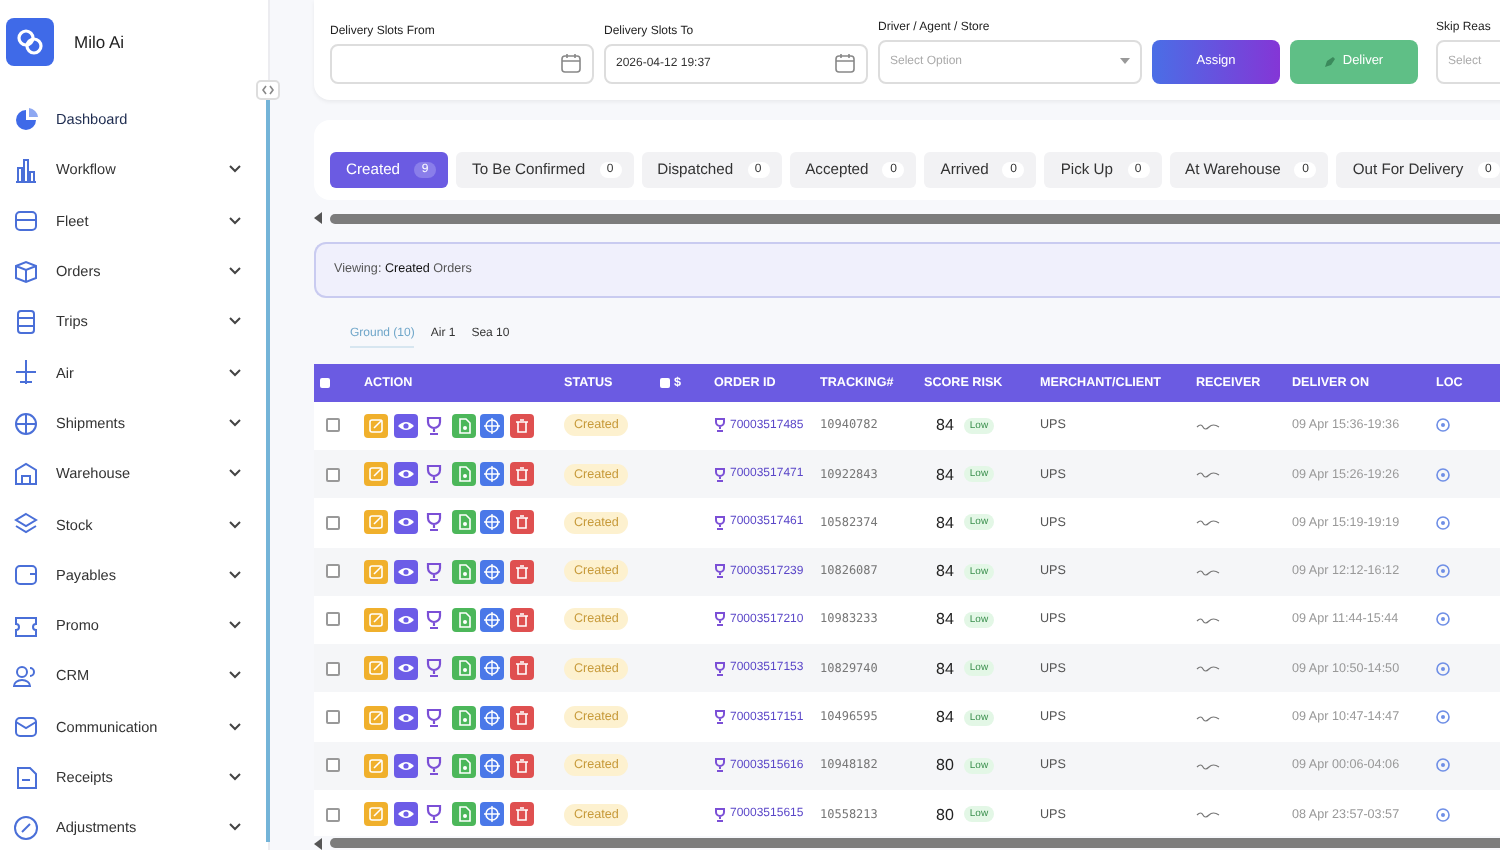 The image size is (1500, 850). What do you see at coordinates (99, 42) in the screenshot?
I see `app-name: Milo Ai` at bounding box center [99, 42].